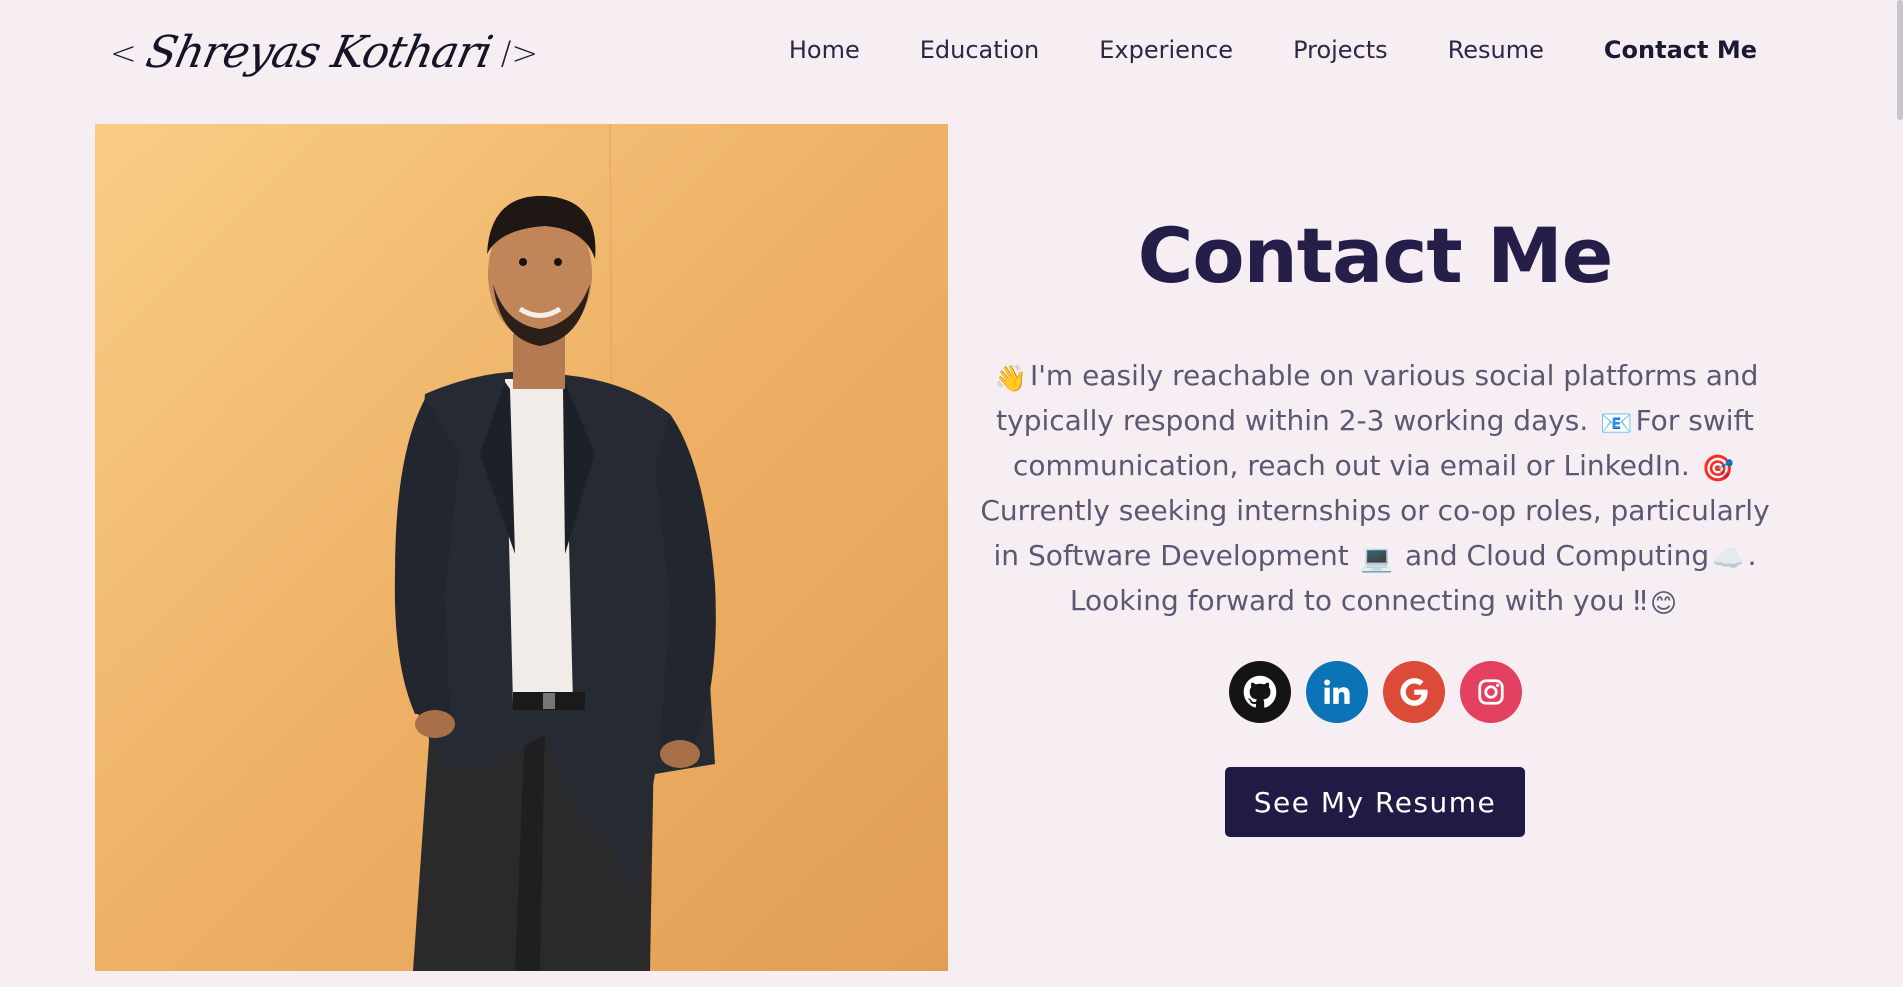 The height and width of the screenshot is (987, 1903). What do you see at coordinates (1377, 559) in the screenshot?
I see `laptop-emoji: 💻` at bounding box center [1377, 559].